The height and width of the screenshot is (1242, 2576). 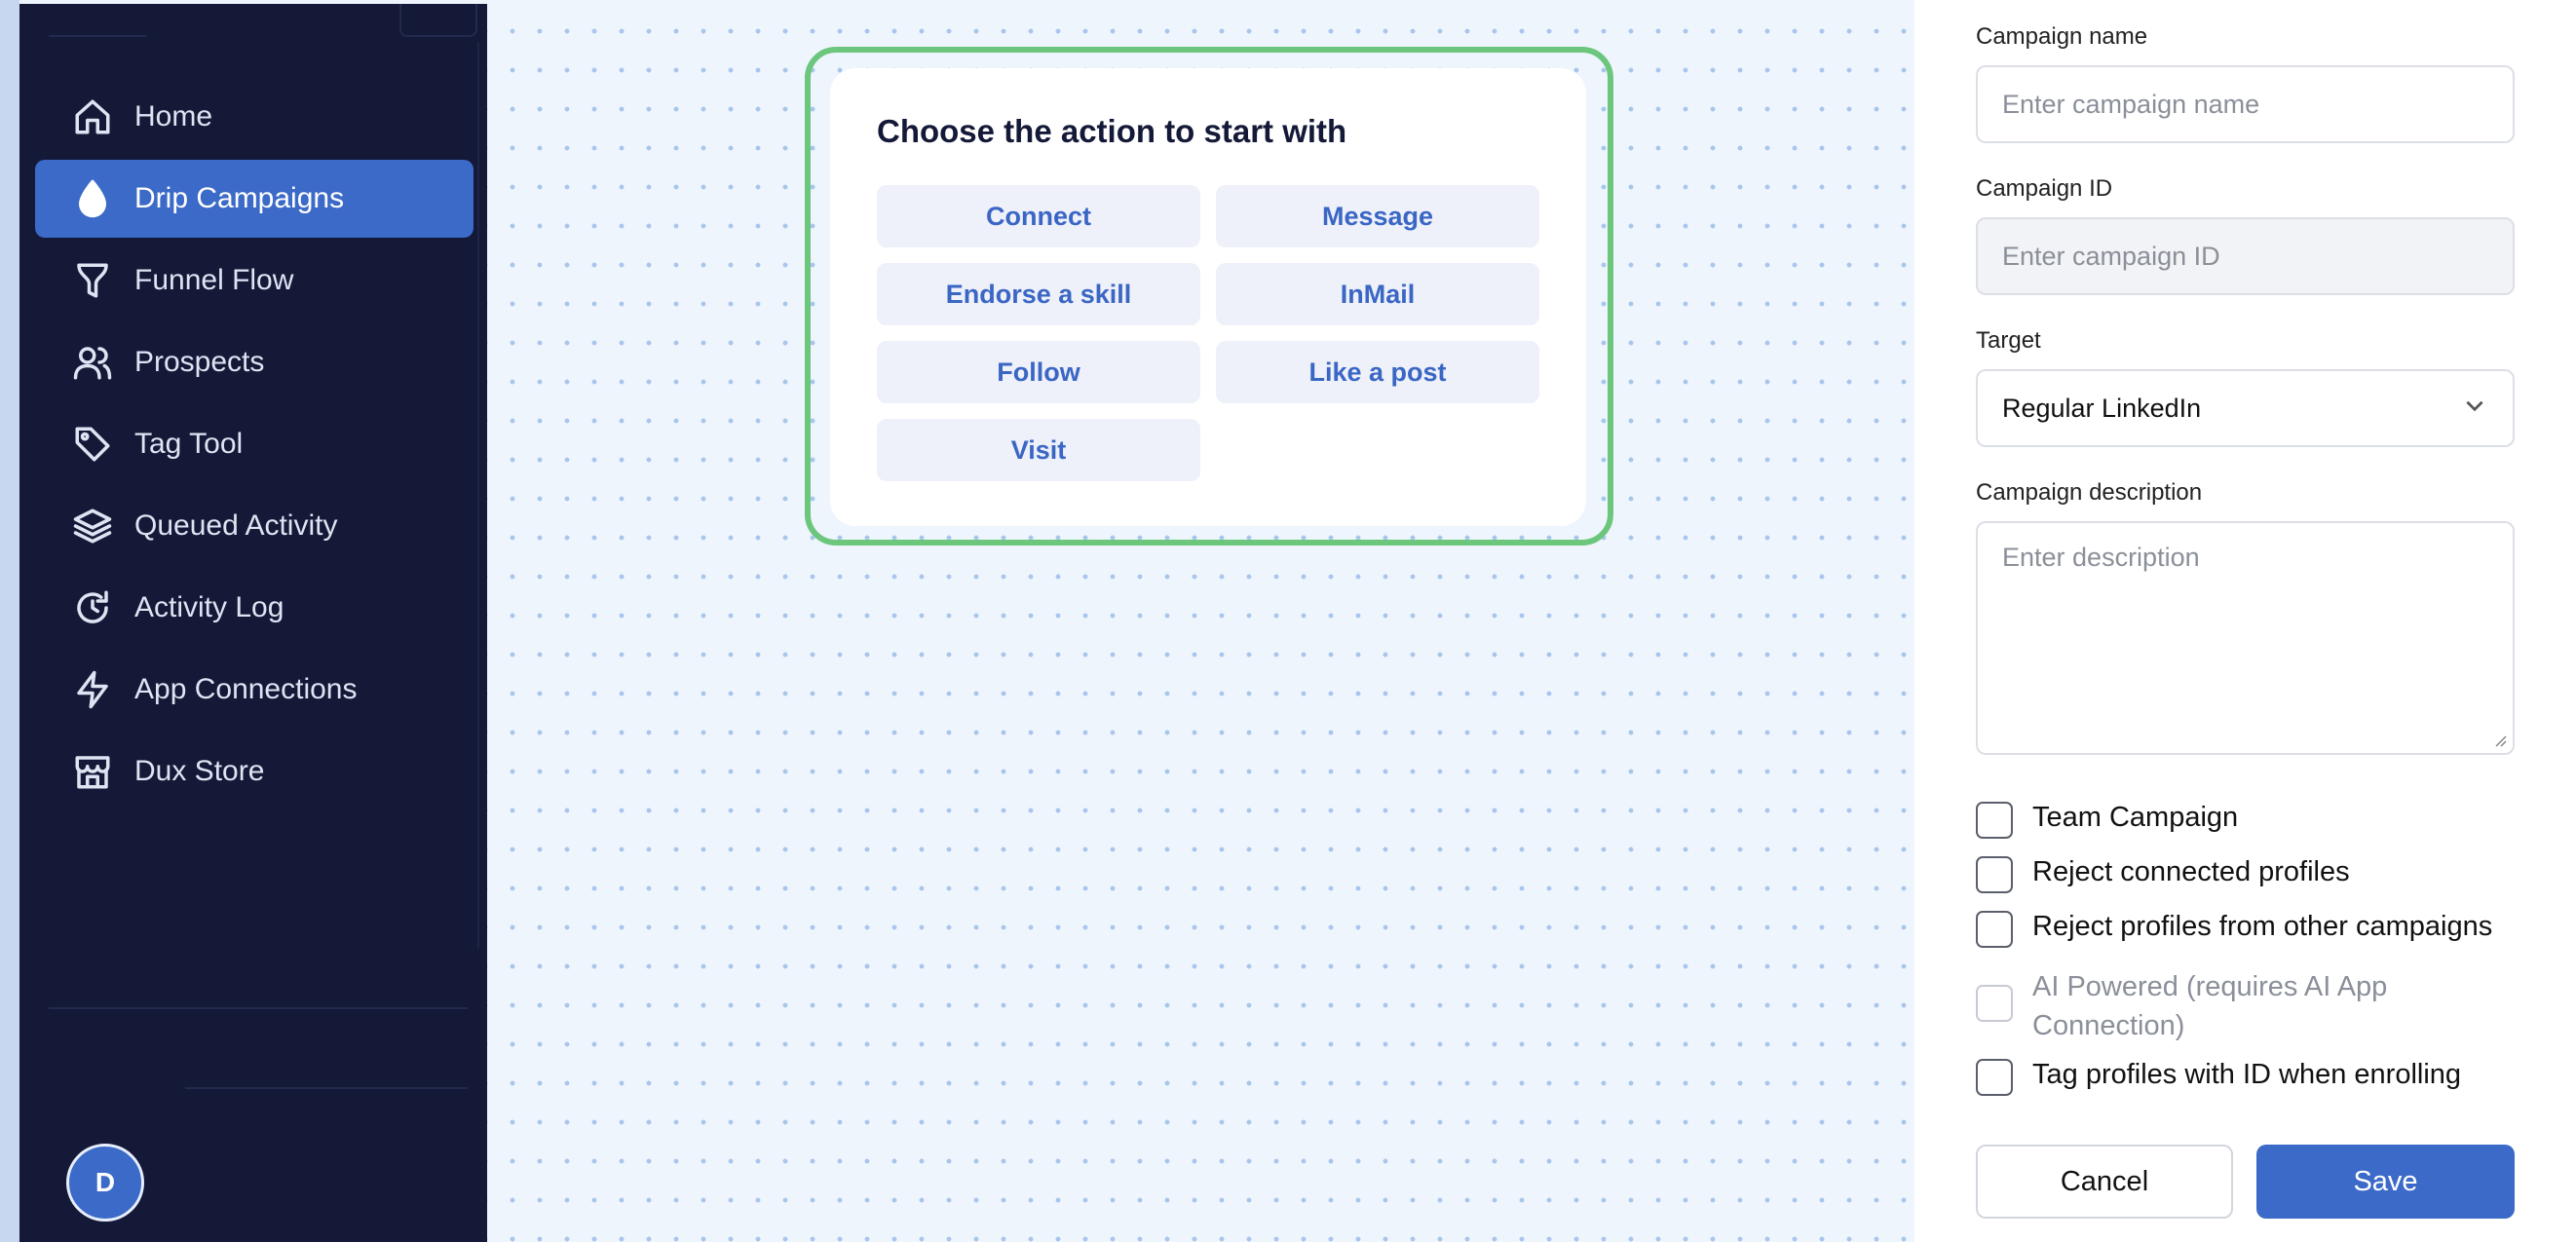 I want to click on sidebar-item-label: Activity Log, so click(x=209, y=607).